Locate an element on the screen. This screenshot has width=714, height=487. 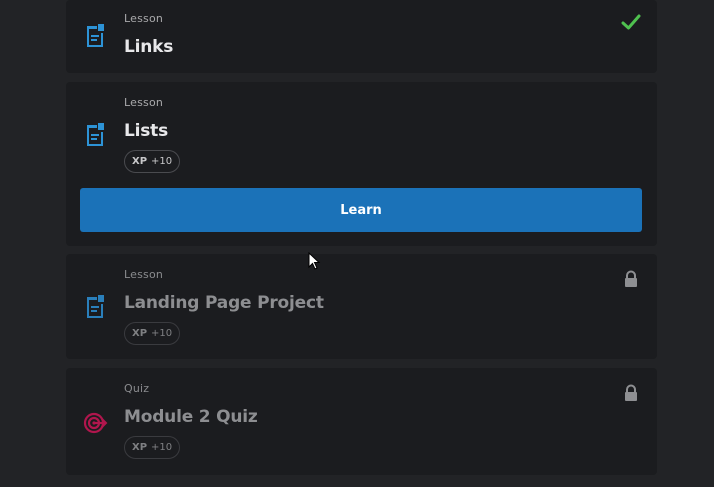
lesson-card-links: Lesson Links is located at coordinates (361, 36).